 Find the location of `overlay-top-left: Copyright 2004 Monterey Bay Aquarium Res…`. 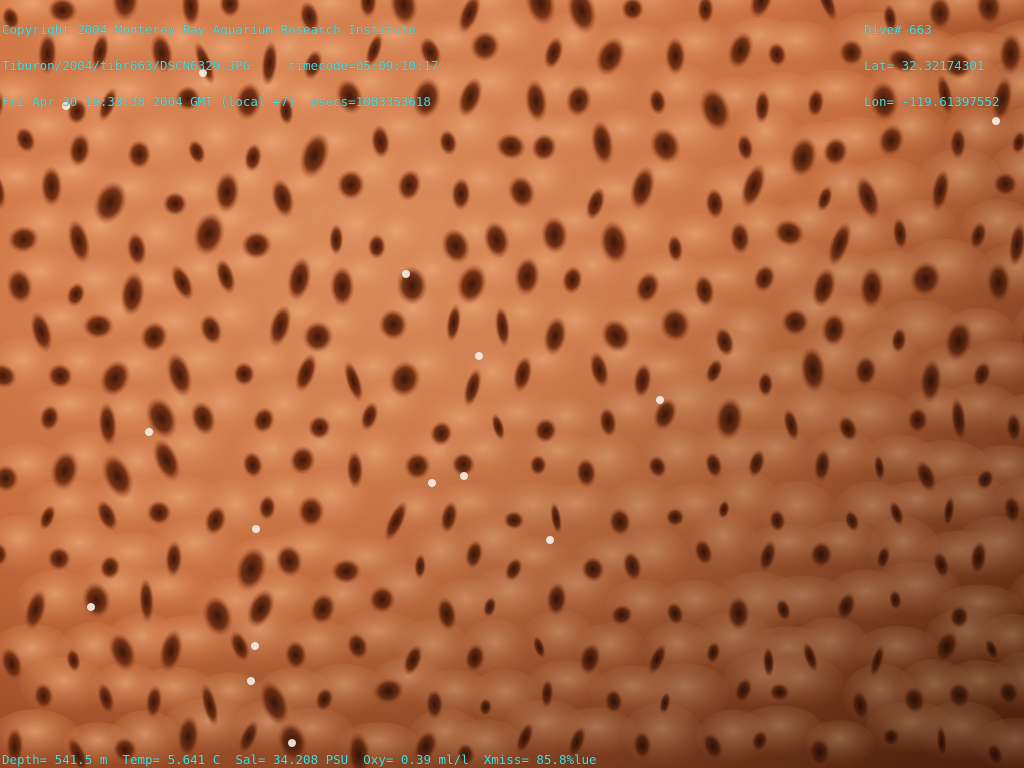

overlay-top-left: Copyright 2004 Monterey Bay Aquarium Res… is located at coordinates (220, 60).